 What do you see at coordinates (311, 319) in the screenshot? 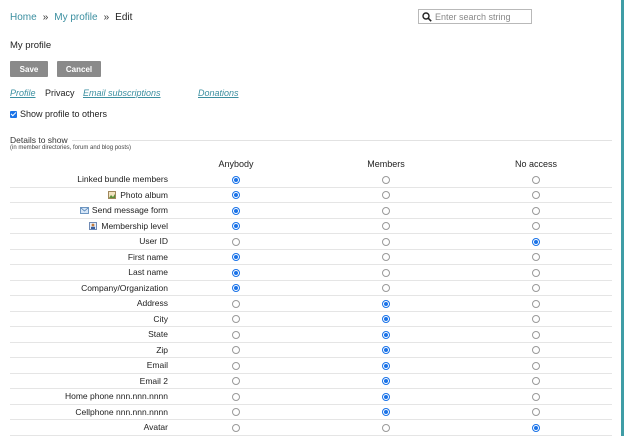
I see `privacy-row: City` at bounding box center [311, 319].